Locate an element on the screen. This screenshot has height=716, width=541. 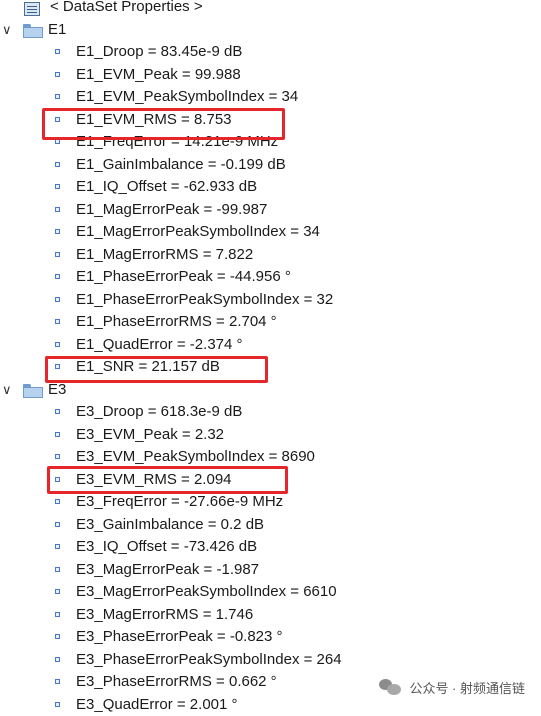
tree-item: E3_PhaseErrorPeak = -0.823 ° is located at coordinates (260, 637).